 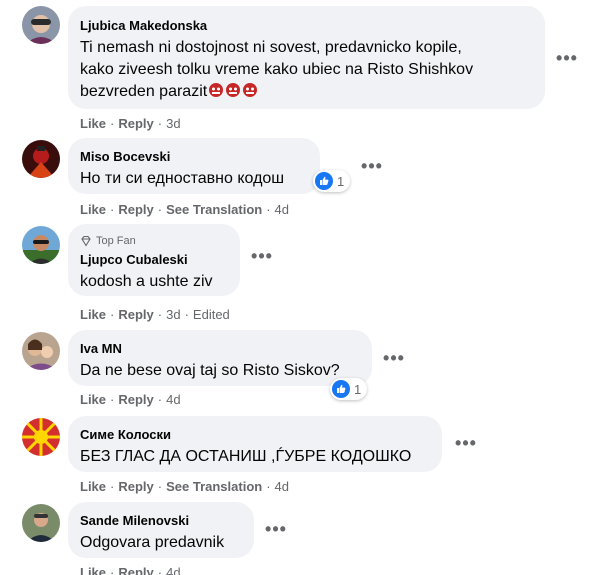 What do you see at coordinates (210, 370) in the screenshot?
I see `comment-text: Da ne bese ovaj taj so Risto Siskov?` at bounding box center [210, 370].